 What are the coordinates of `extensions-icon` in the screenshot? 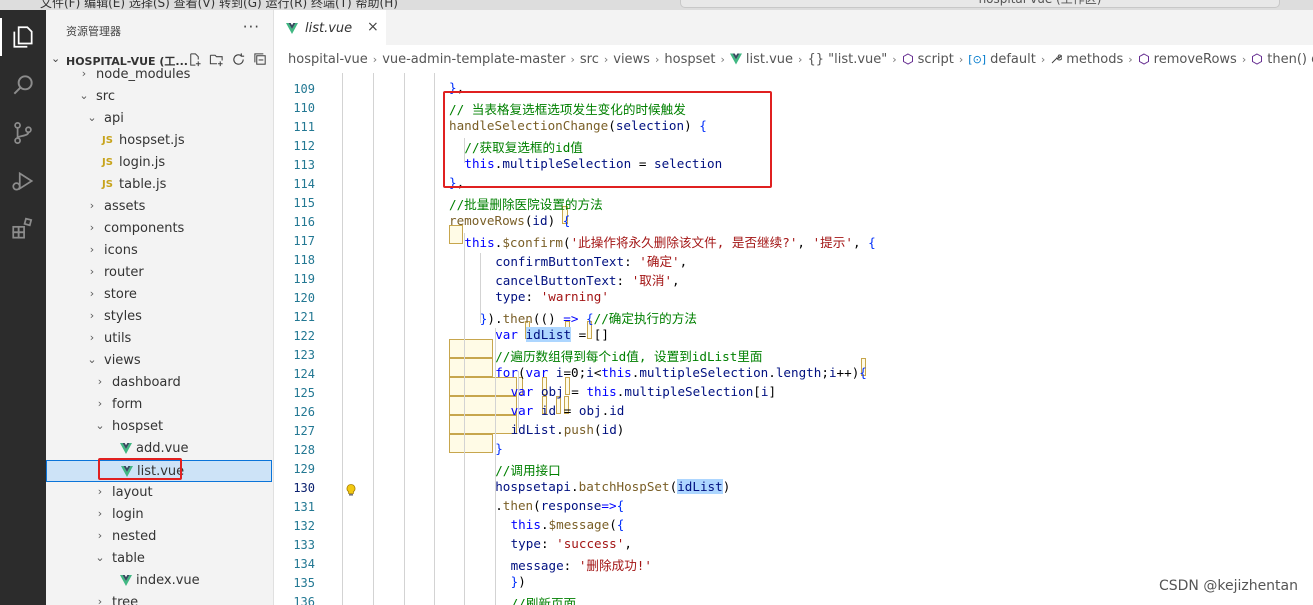 It's located at (23, 229).